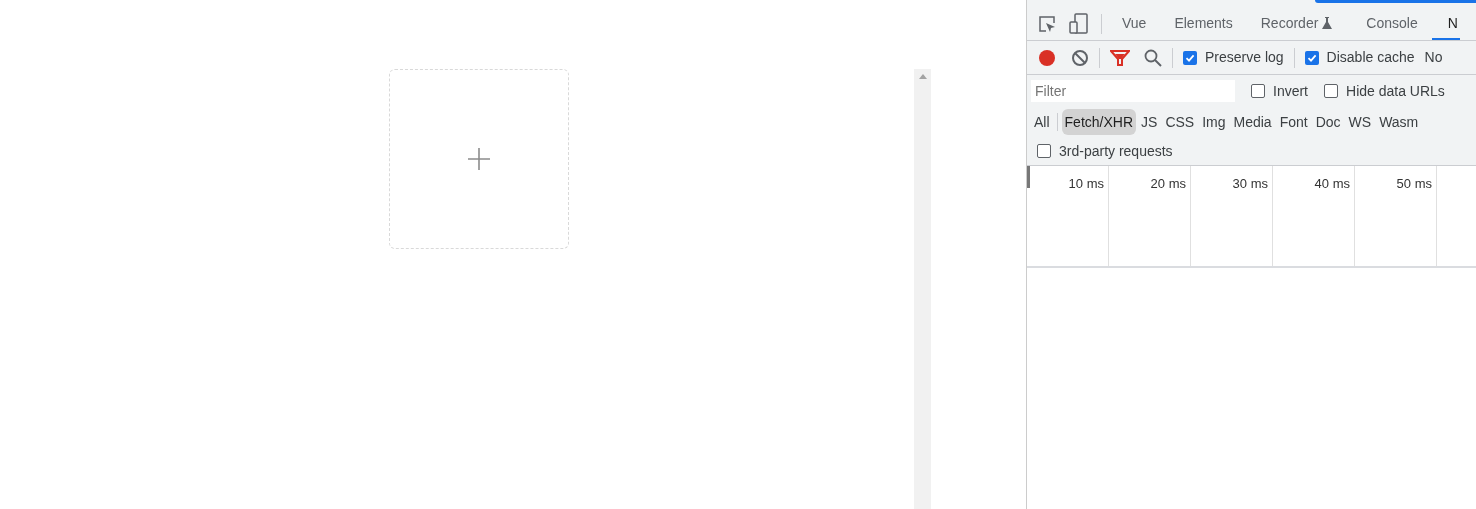 The height and width of the screenshot is (509, 1476). I want to click on tab: Console, so click(1389, 24).